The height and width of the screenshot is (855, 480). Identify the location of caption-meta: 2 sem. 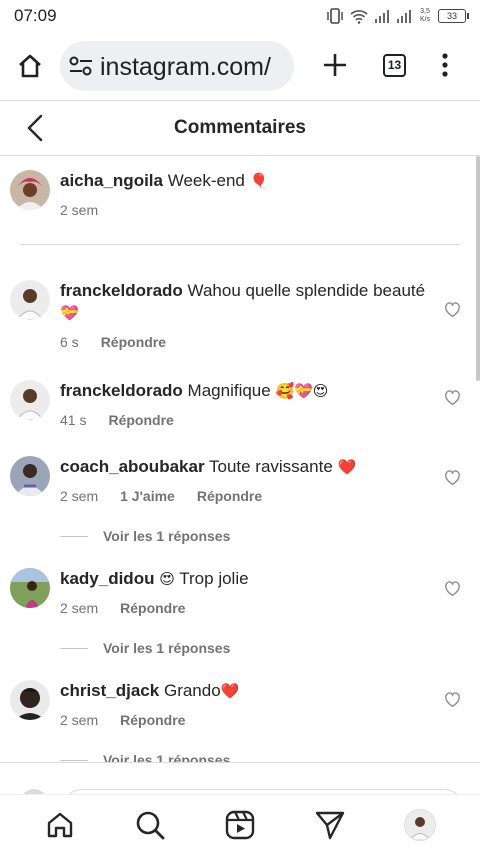
(245, 210).